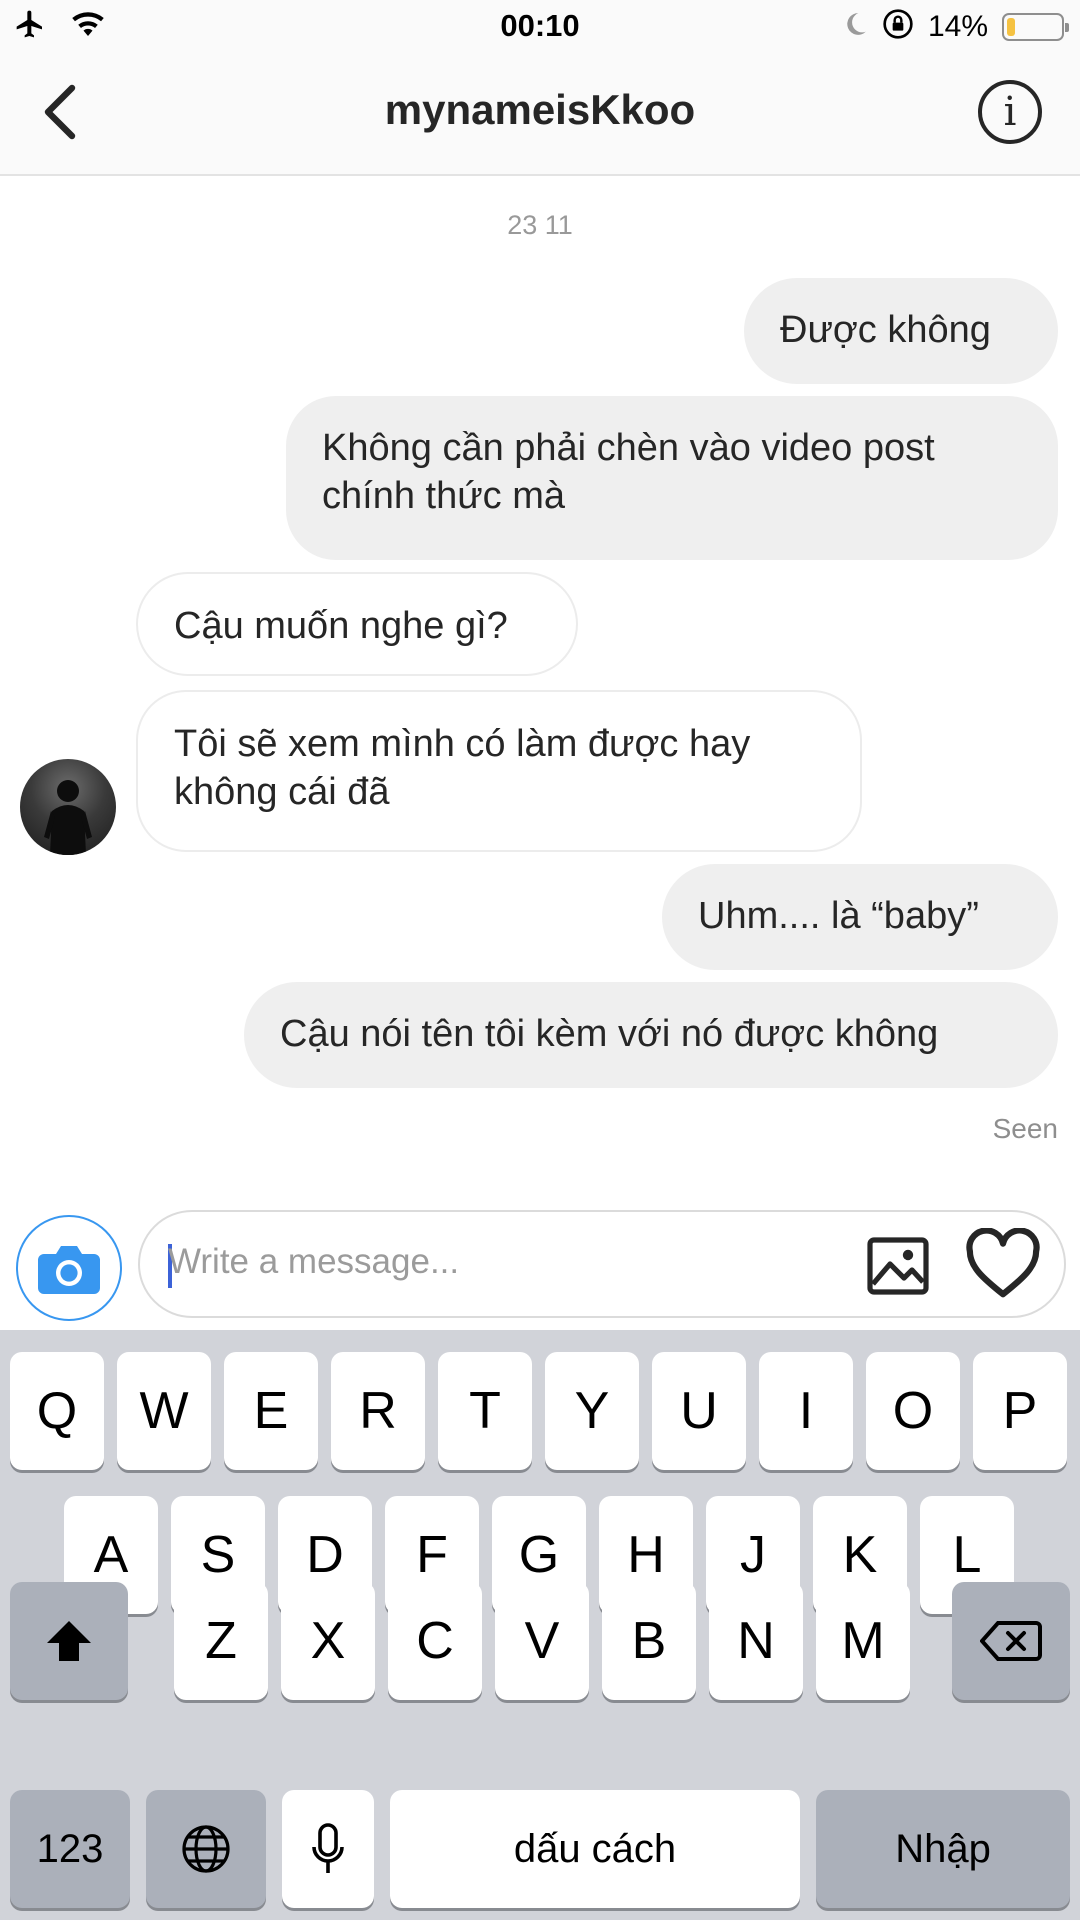 This screenshot has width=1080, height=1920. Describe the element at coordinates (838, 916) in the screenshot. I see `message-text: Uhm.... là “baby”` at that location.